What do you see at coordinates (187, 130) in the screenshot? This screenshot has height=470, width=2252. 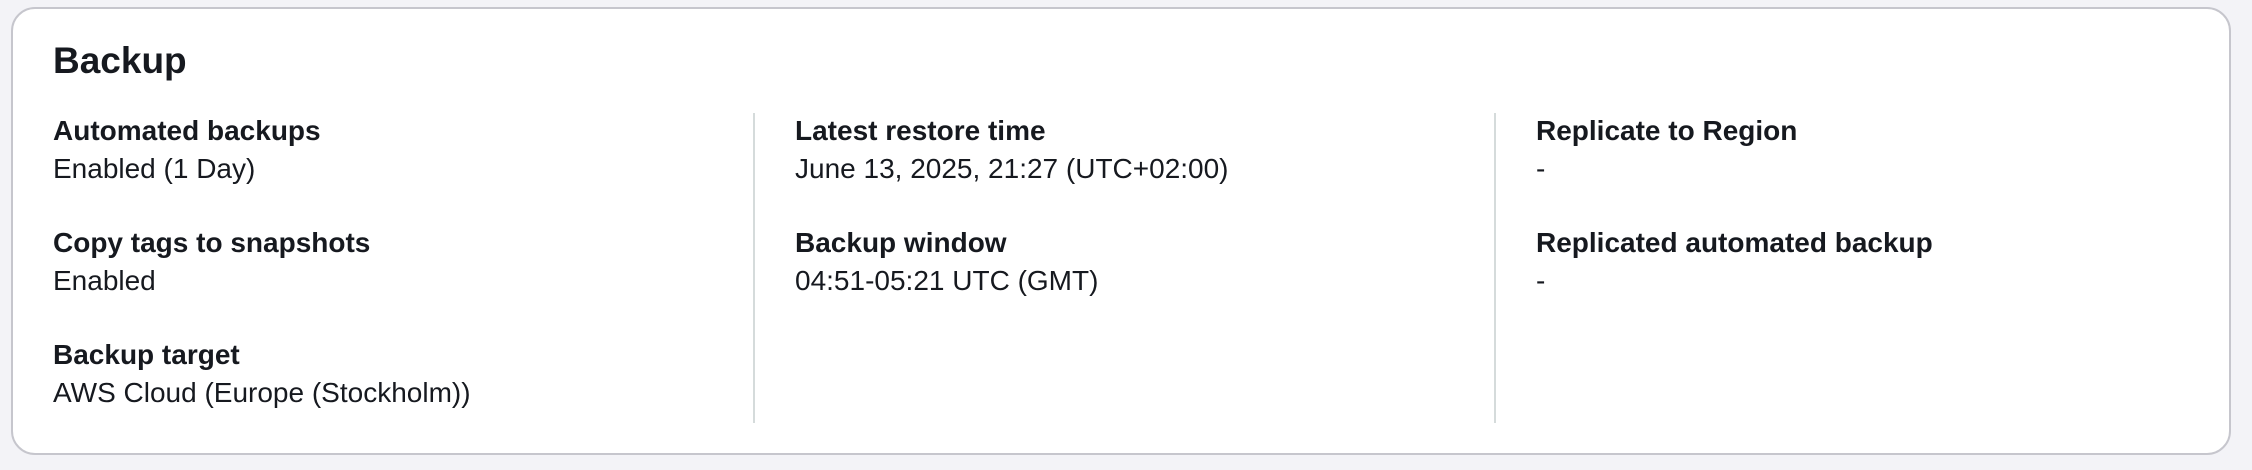 I see `automated-backups-label: Automated backups` at bounding box center [187, 130].